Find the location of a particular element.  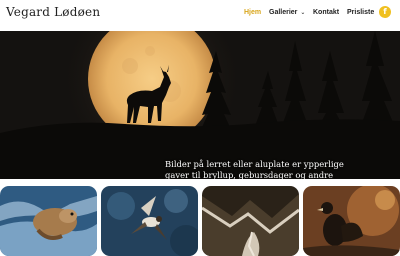

nav-item-gallerier: Gallerier ⌄ is located at coordinates (287, 12).